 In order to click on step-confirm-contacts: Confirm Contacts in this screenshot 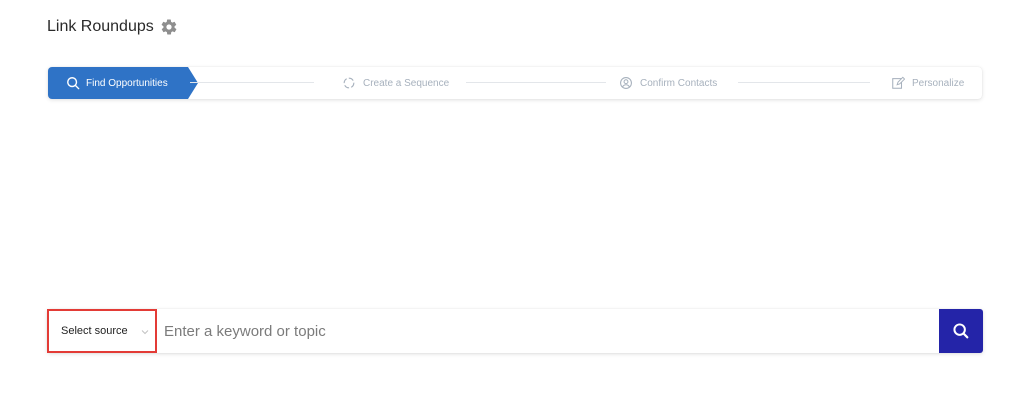, I will do `click(668, 83)`.